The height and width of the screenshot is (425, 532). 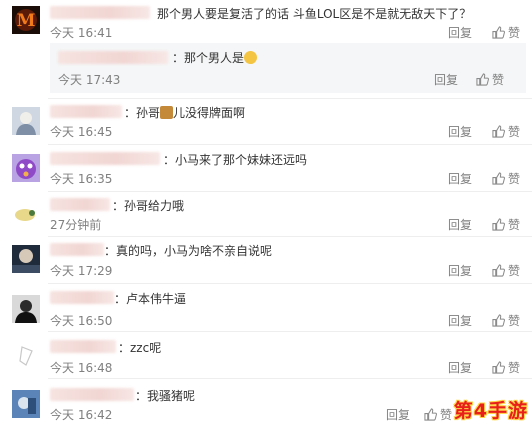 What do you see at coordinates (150, 299) in the screenshot?
I see `comment-text: ：卢本伟牛逼` at bounding box center [150, 299].